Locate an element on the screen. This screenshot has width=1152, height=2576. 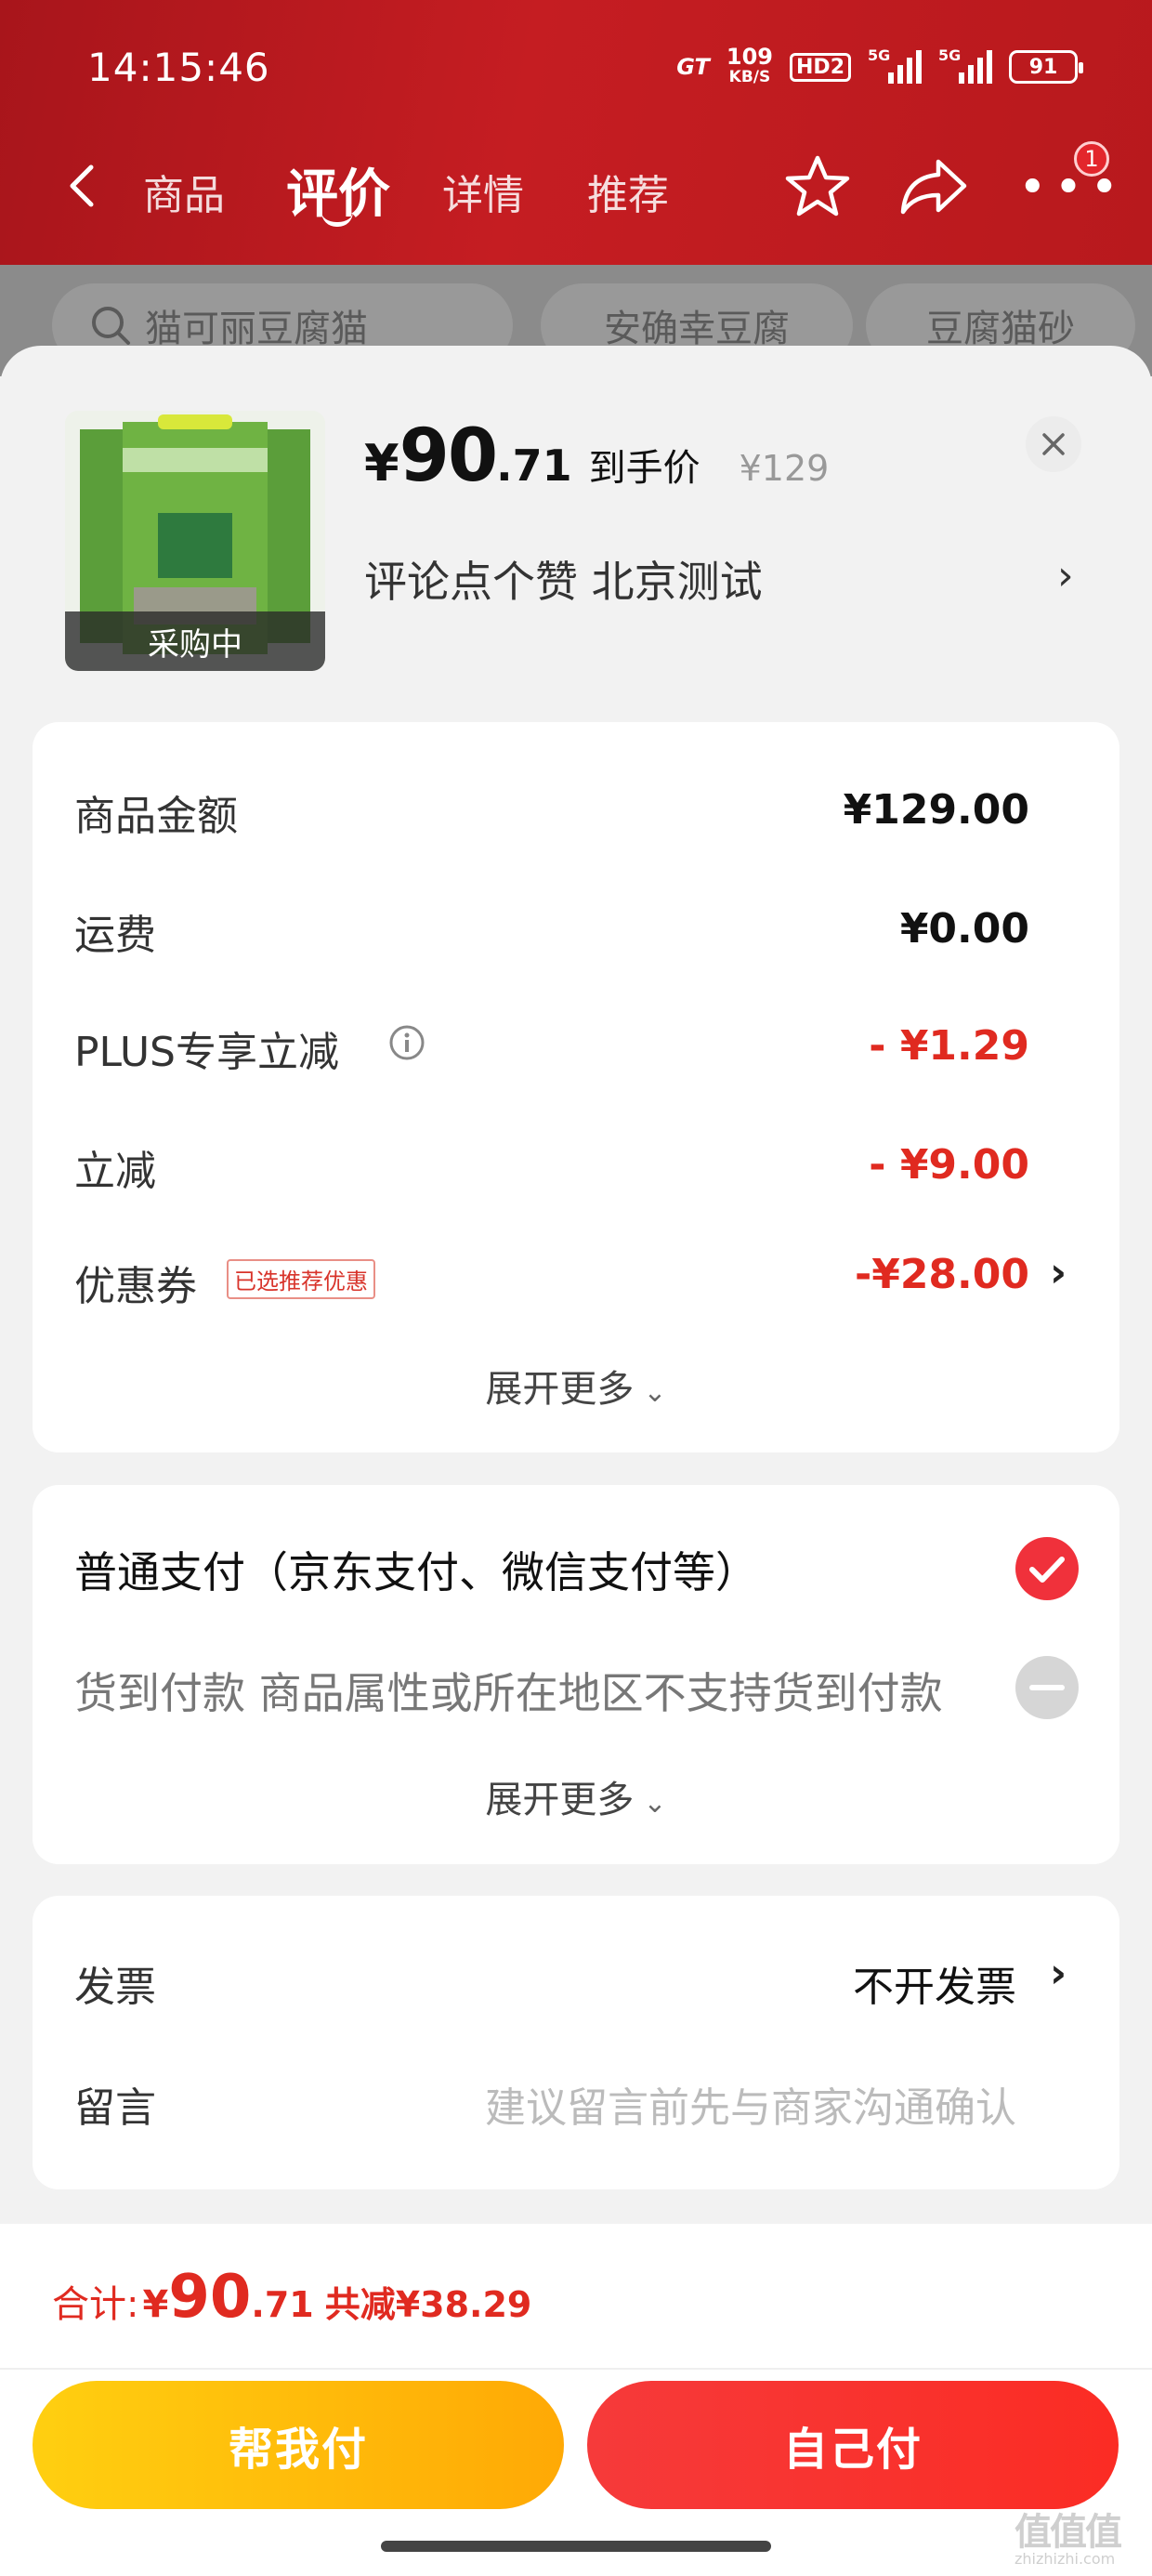
original-price: ¥129 is located at coordinates (784, 468).